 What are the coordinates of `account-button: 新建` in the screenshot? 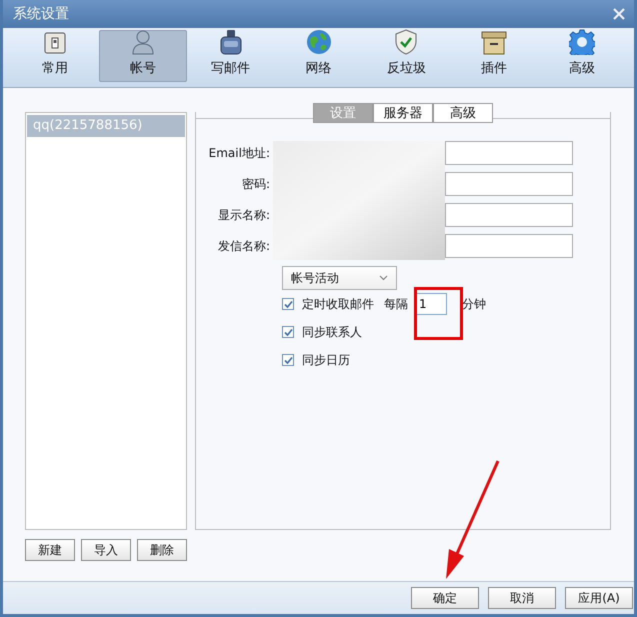 It's located at (50, 550).